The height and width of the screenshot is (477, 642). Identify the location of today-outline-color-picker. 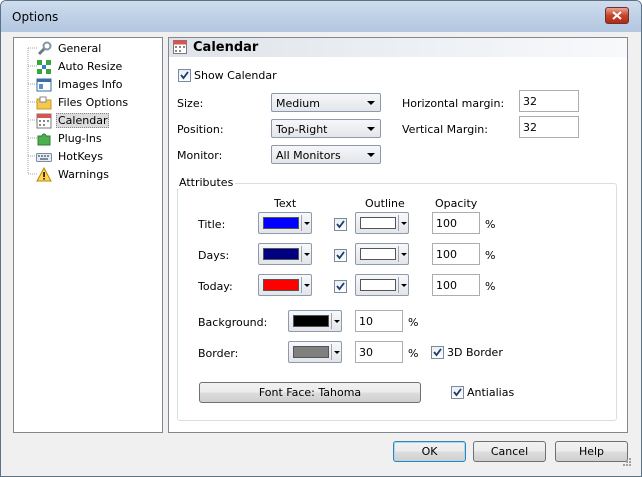
(382, 285).